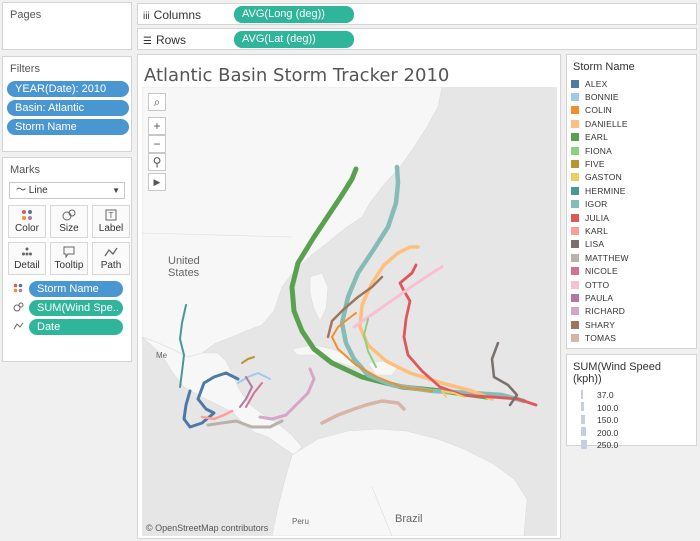 The height and width of the screenshot is (541, 700). What do you see at coordinates (631, 110) in the screenshot?
I see `legend-item: COLIN` at bounding box center [631, 110].